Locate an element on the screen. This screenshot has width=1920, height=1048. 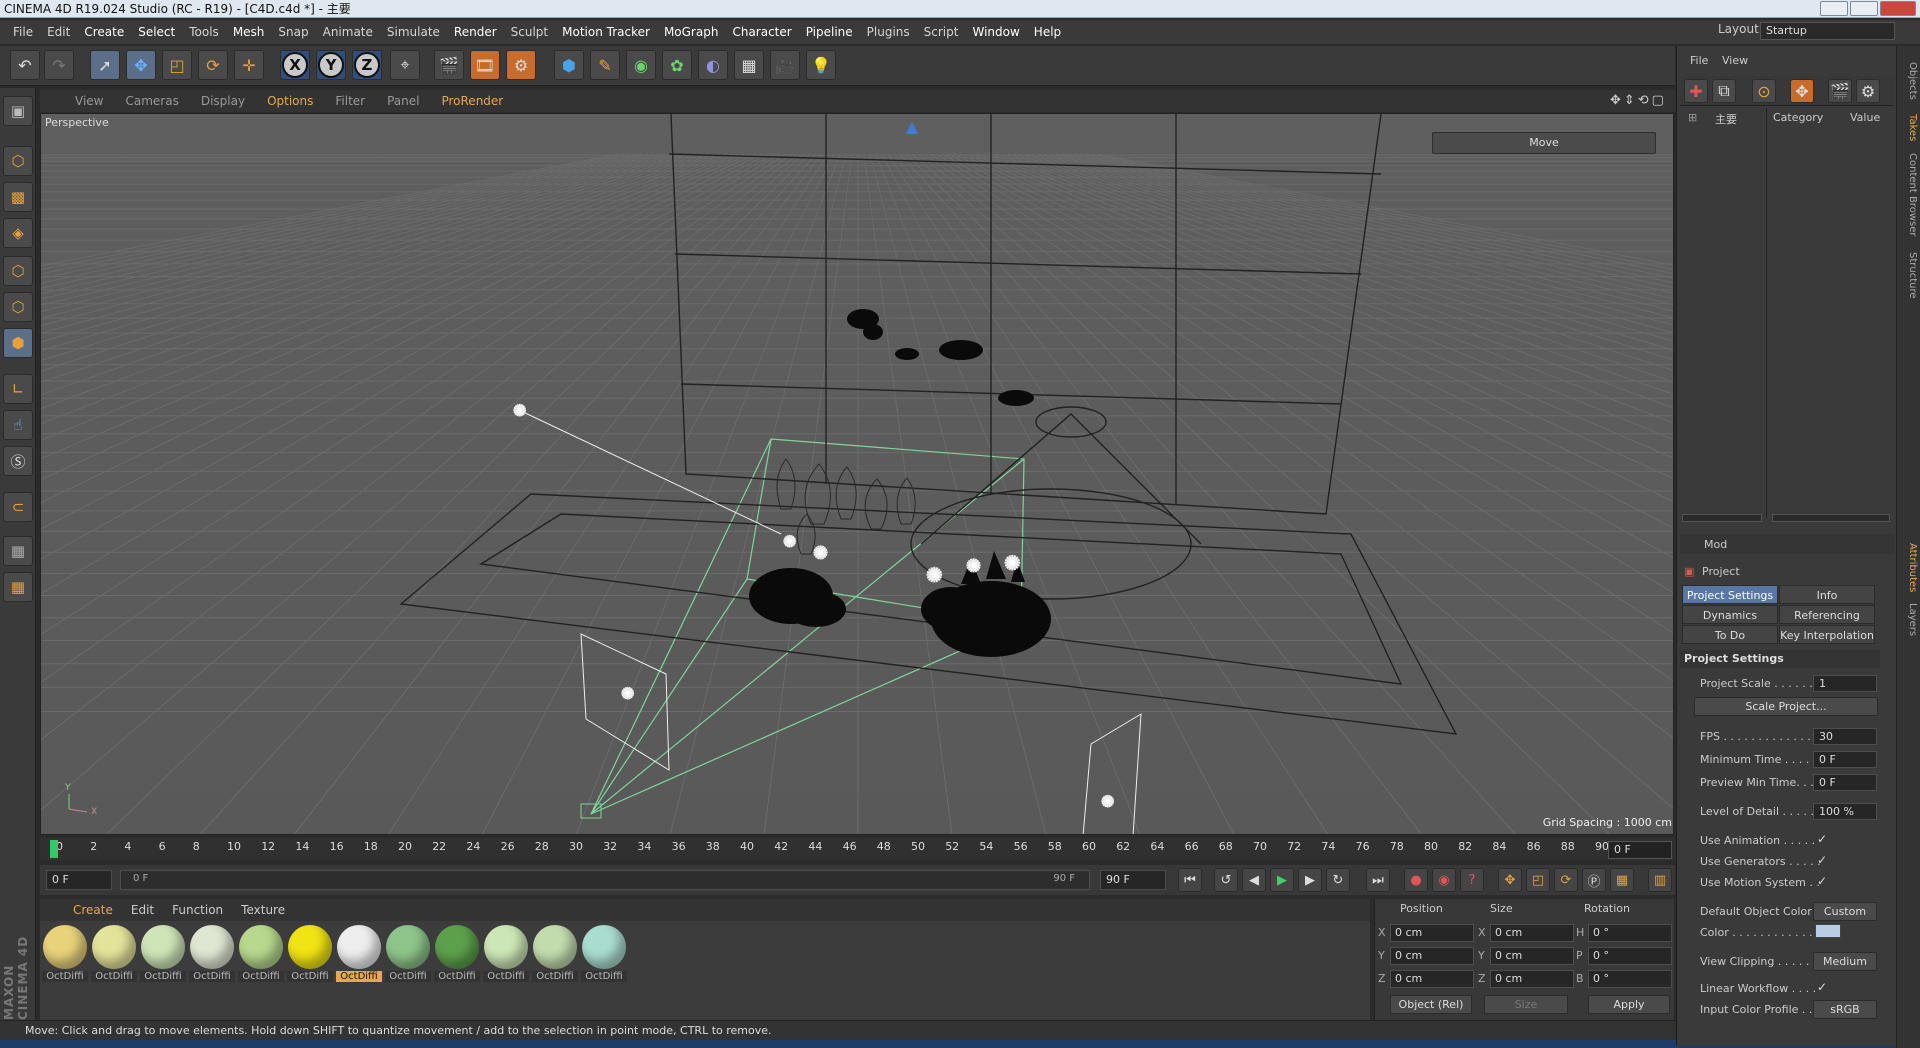
coord-size-x-field: 0 cm is located at coordinates (1532, 933).